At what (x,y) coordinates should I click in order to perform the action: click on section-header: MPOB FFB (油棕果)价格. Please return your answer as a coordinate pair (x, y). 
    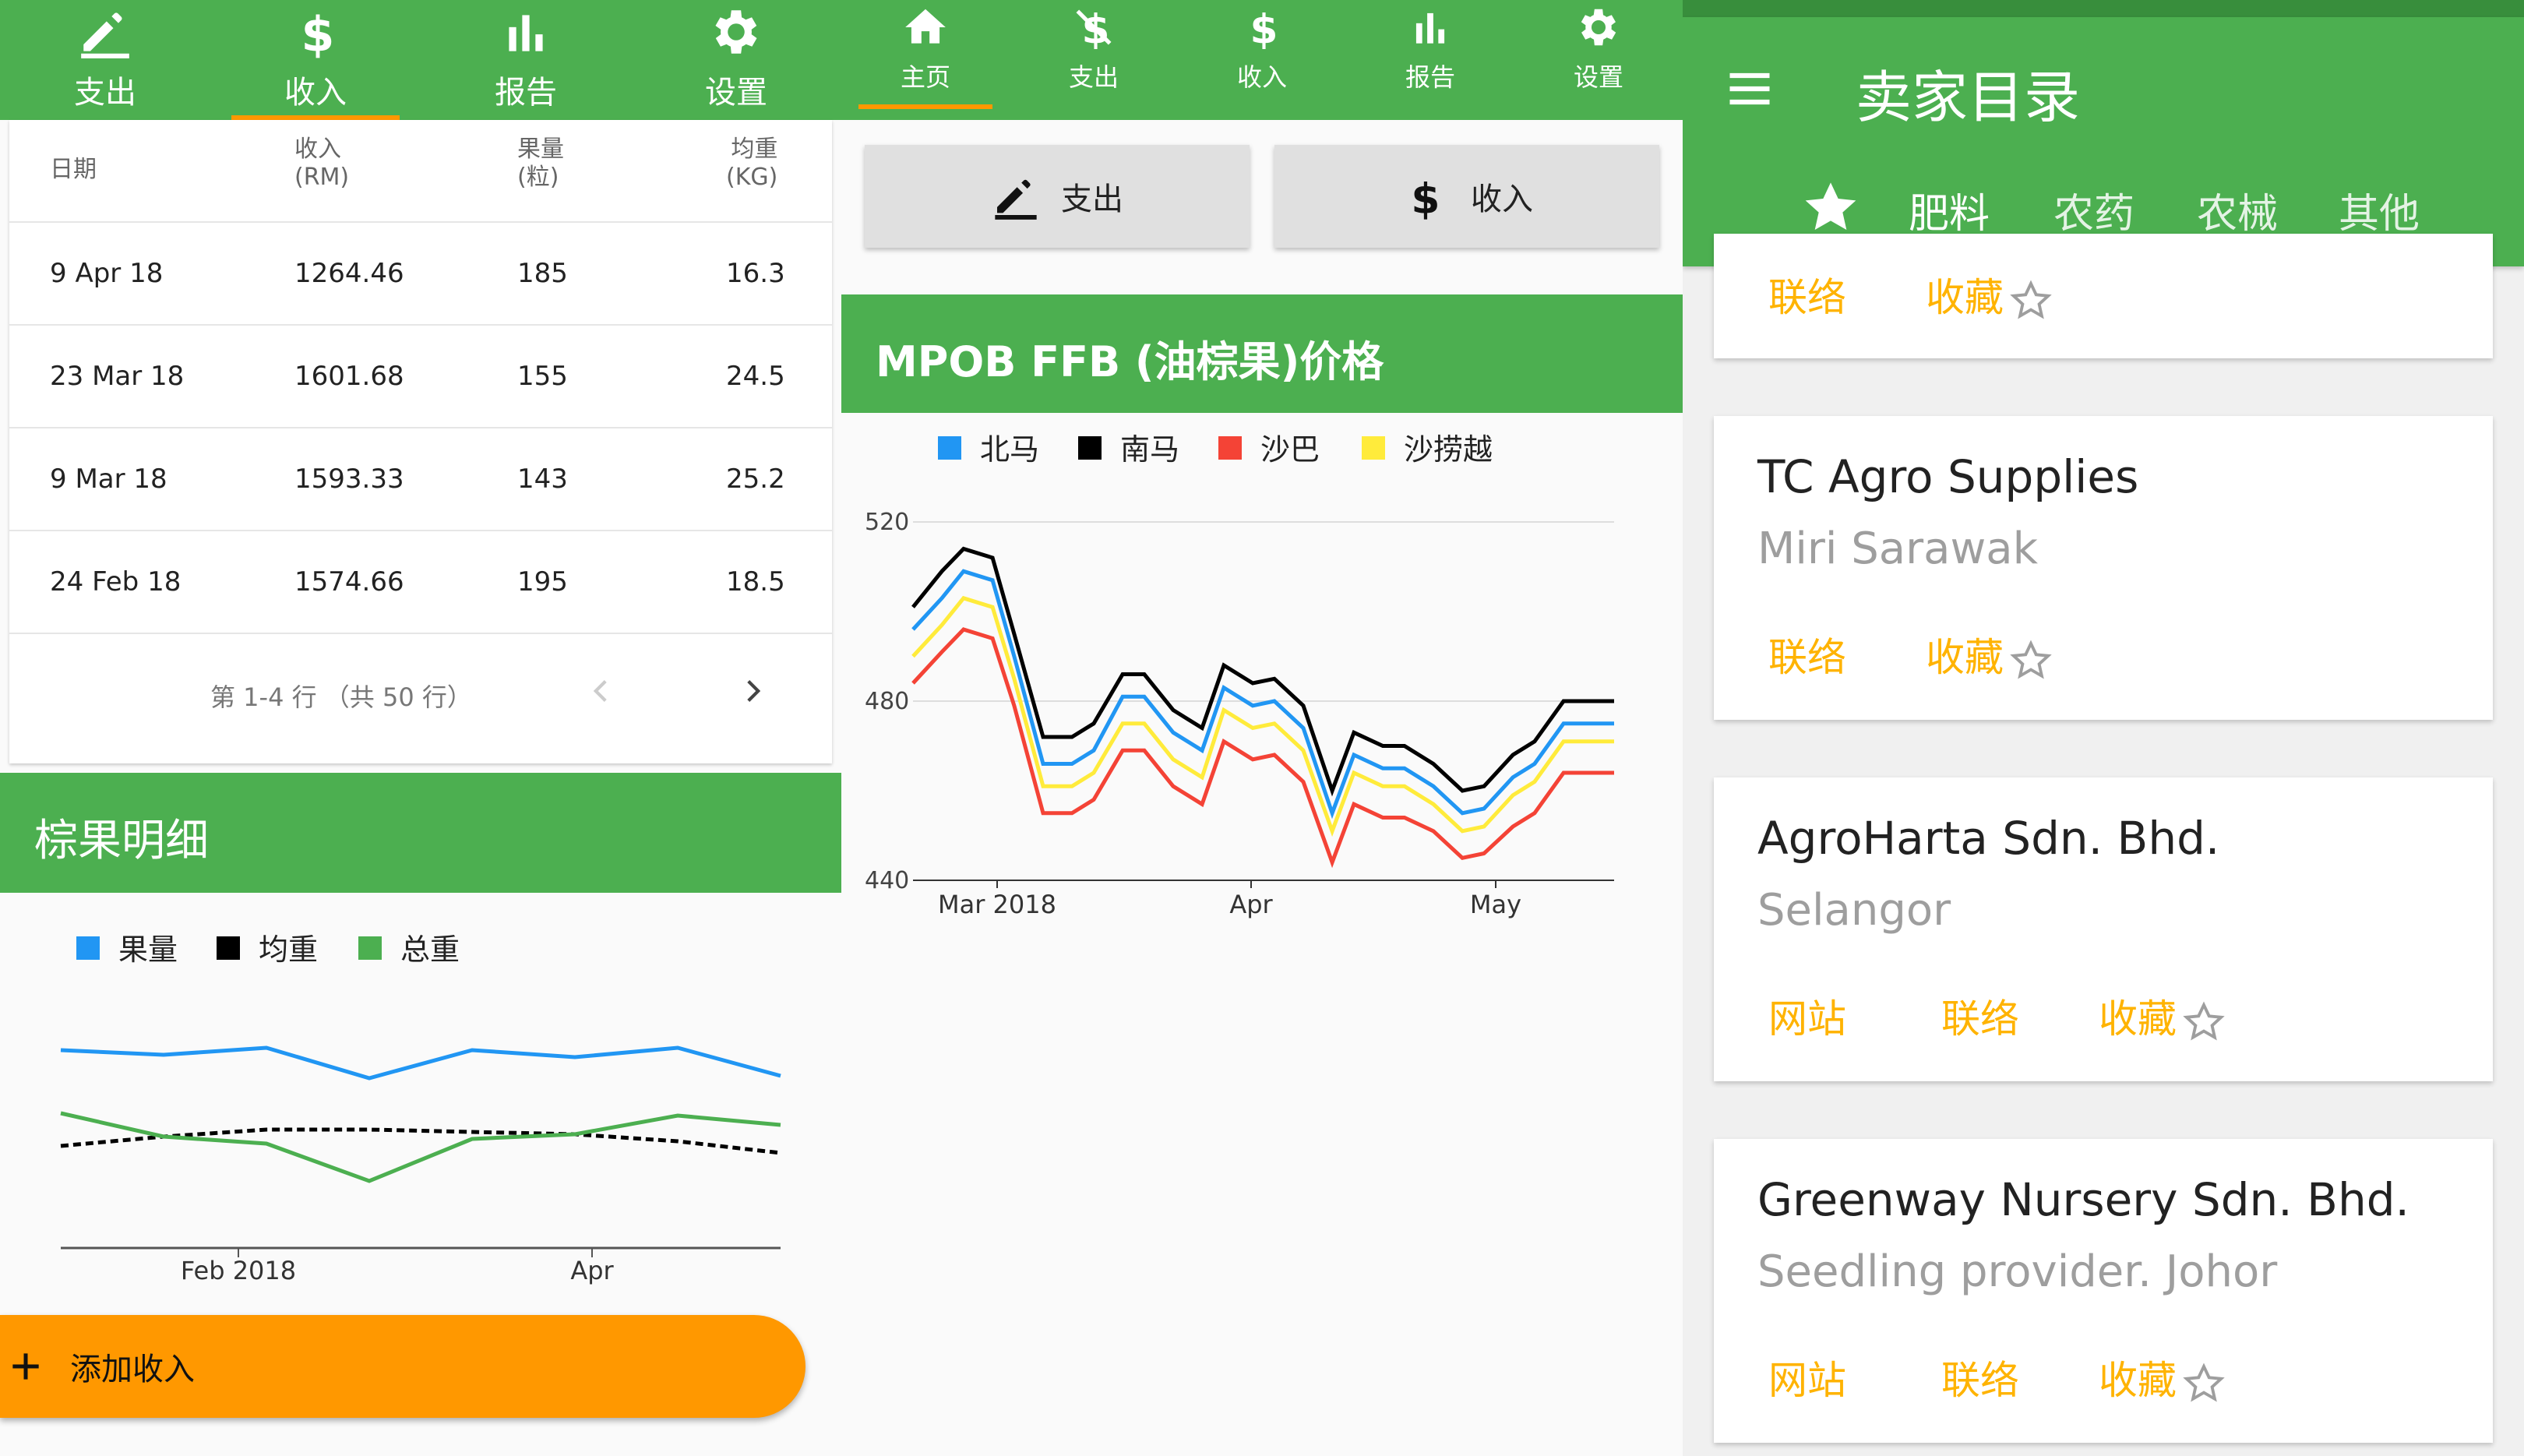
    Looking at the image, I should click on (1262, 353).